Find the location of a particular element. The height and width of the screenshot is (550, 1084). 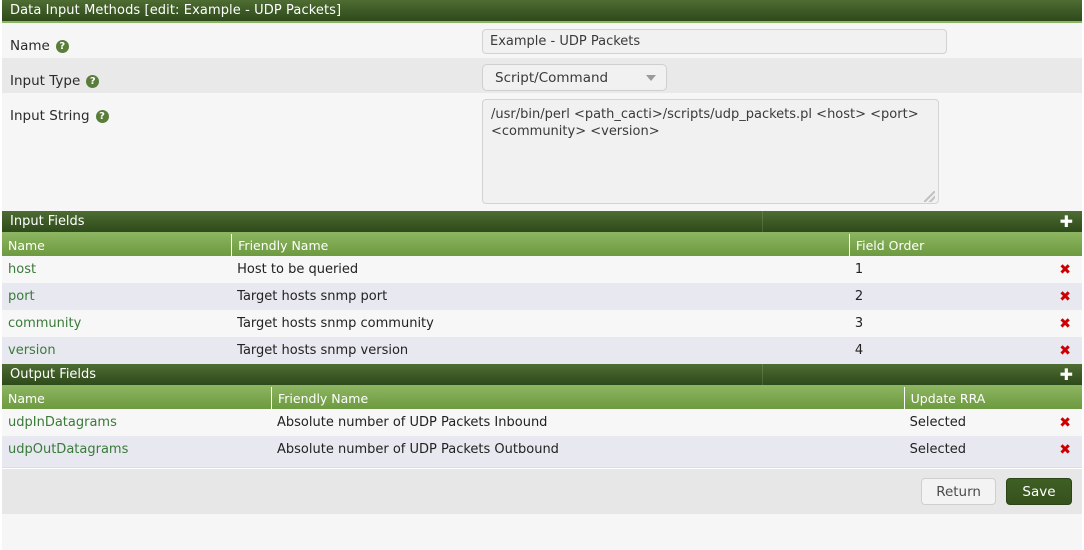

input-string-label-cell: Input String ? is located at coordinates (242, 110).